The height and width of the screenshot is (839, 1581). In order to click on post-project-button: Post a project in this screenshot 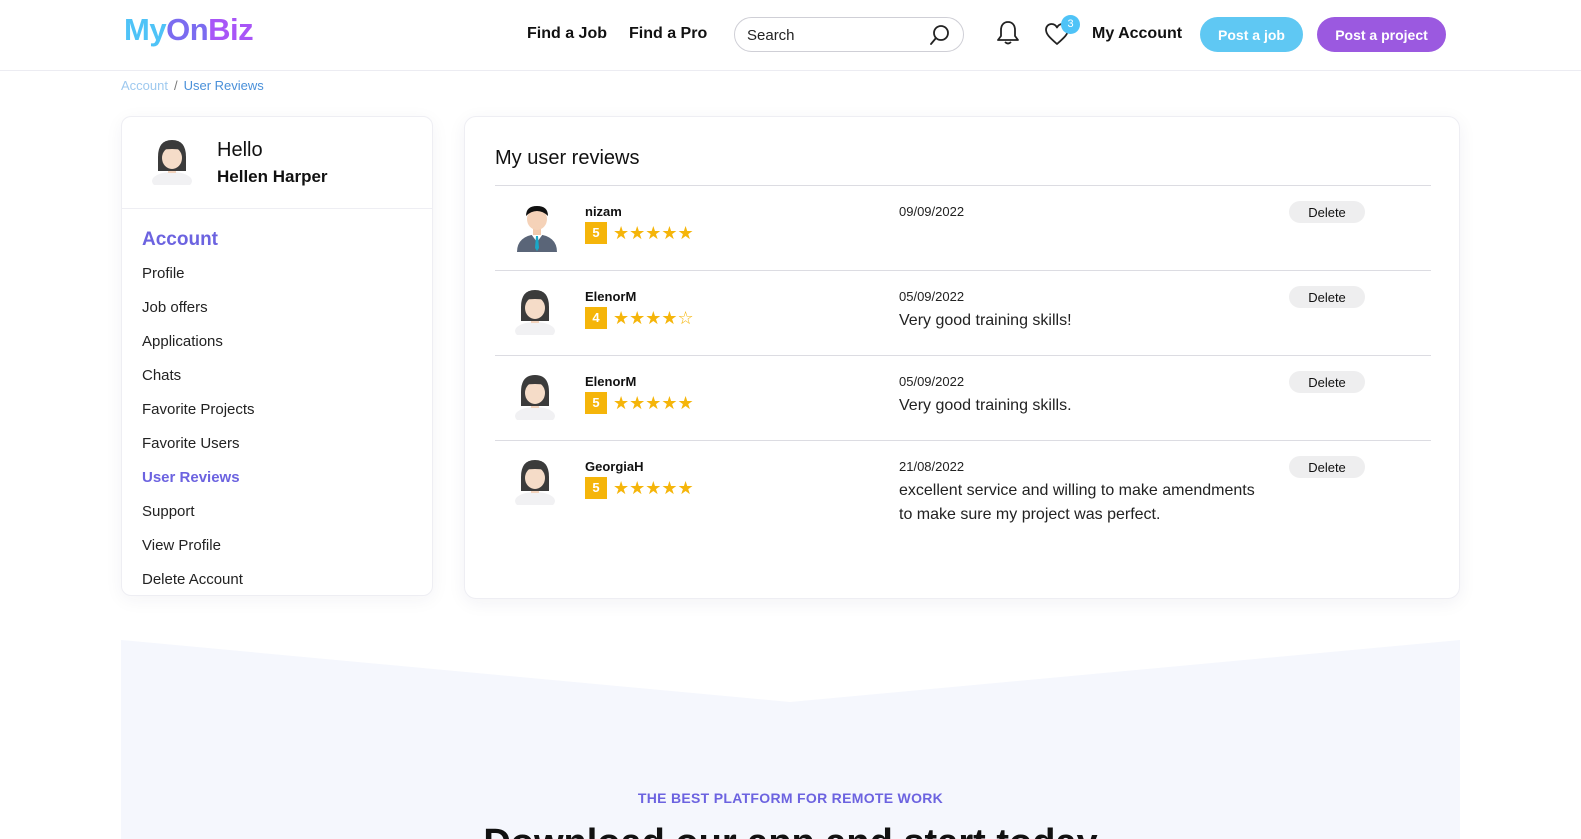, I will do `click(1381, 34)`.